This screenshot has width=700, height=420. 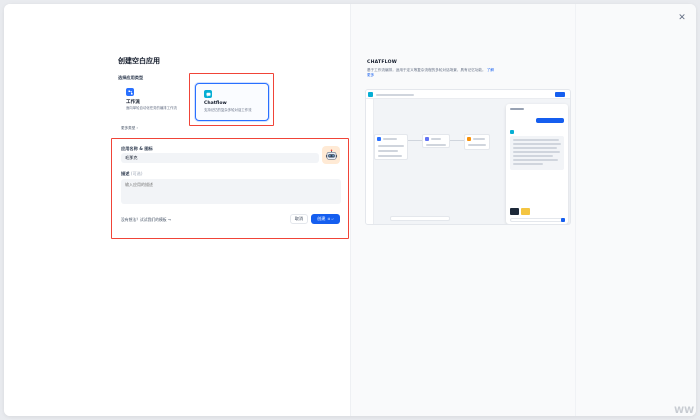 I want to click on preview-toolbar, so click(x=420, y=218).